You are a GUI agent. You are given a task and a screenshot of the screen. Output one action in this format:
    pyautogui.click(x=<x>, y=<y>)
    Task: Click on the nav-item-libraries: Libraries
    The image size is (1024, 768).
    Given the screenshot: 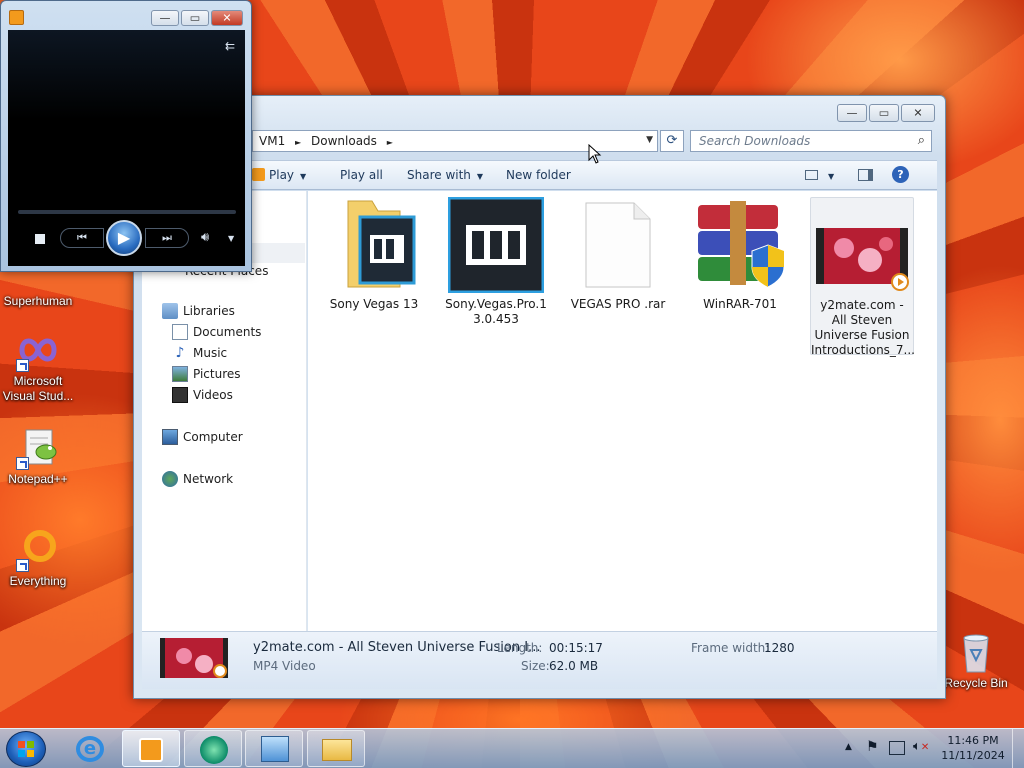 What is the action you would take?
    pyautogui.click(x=198, y=311)
    